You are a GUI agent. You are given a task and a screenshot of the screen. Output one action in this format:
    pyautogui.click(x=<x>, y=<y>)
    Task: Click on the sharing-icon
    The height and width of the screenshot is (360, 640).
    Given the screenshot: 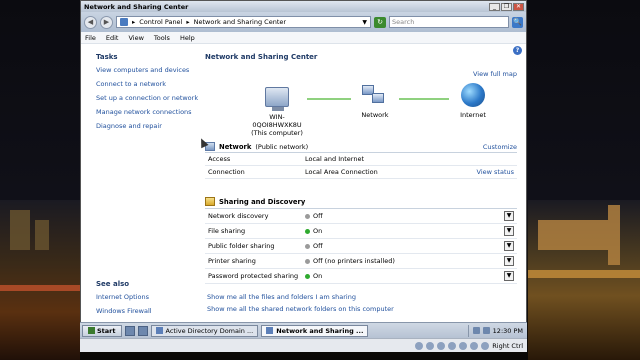 What is the action you would take?
    pyautogui.click(x=210, y=201)
    